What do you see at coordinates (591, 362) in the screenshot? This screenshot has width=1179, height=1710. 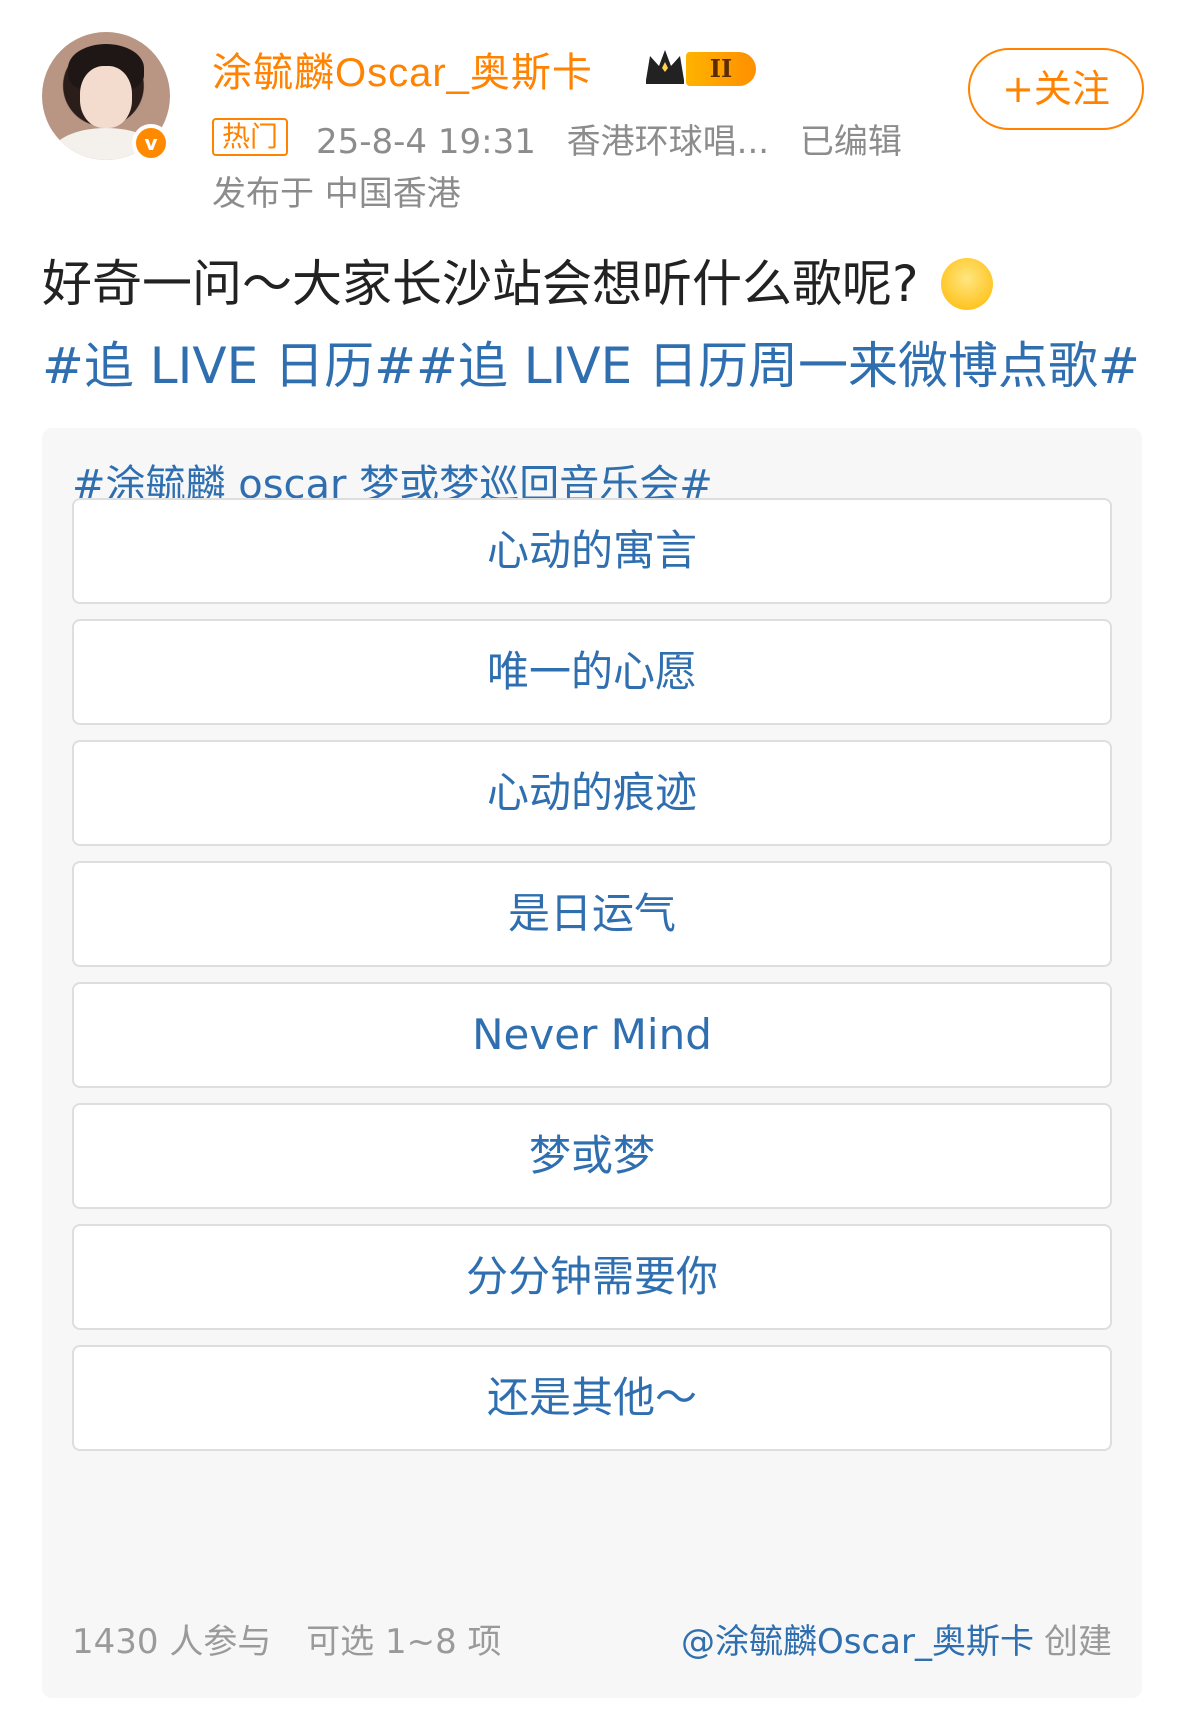 I see `hashtag-links: #追 LIVE 日历##追 LIVE 日历周一来微博点歌#` at bounding box center [591, 362].